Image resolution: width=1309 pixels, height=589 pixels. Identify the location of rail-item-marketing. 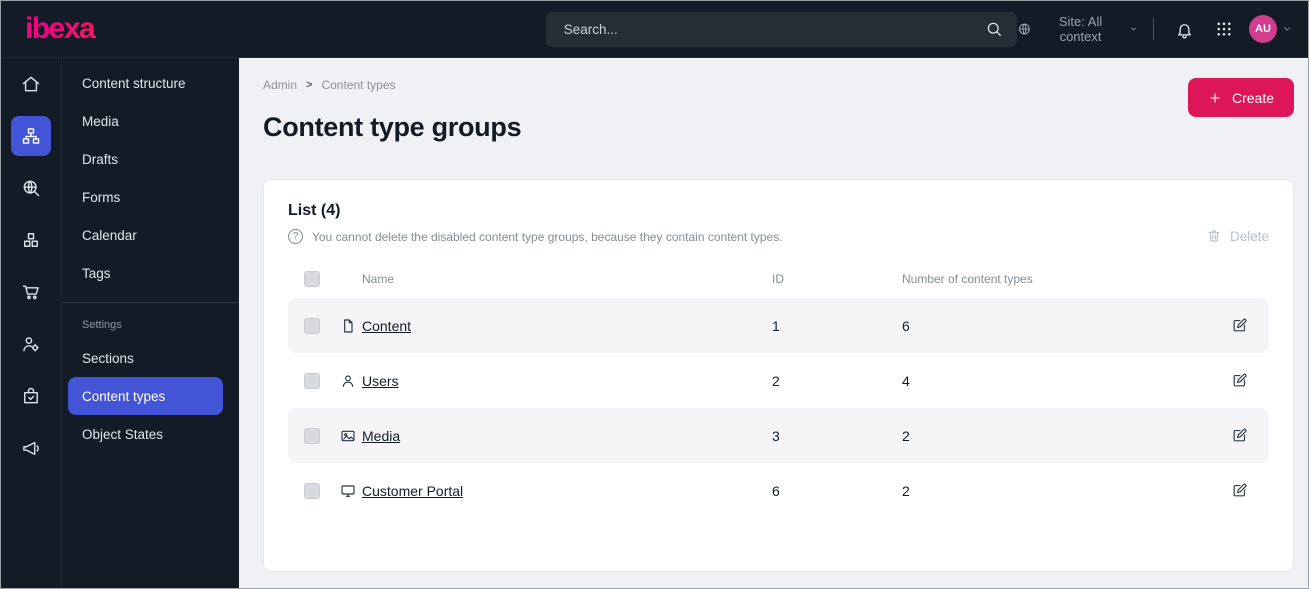
(31, 448).